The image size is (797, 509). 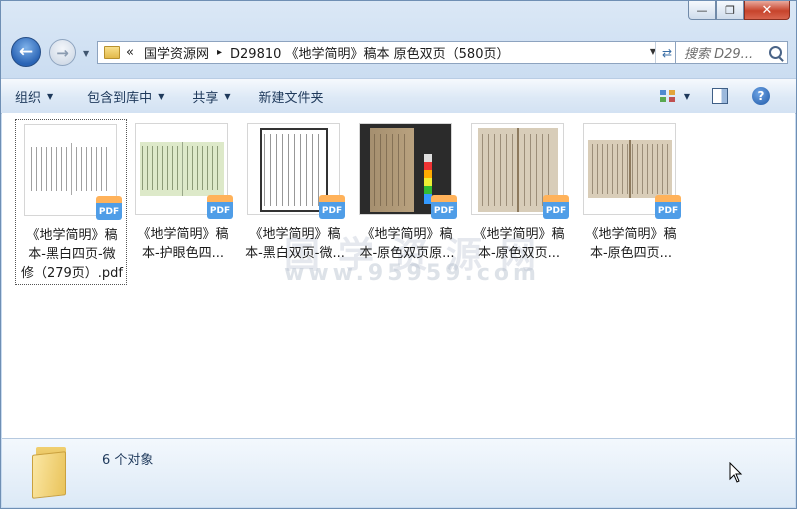 What do you see at coordinates (205, 98) in the screenshot?
I see `share-label: 共享` at bounding box center [205, 98].